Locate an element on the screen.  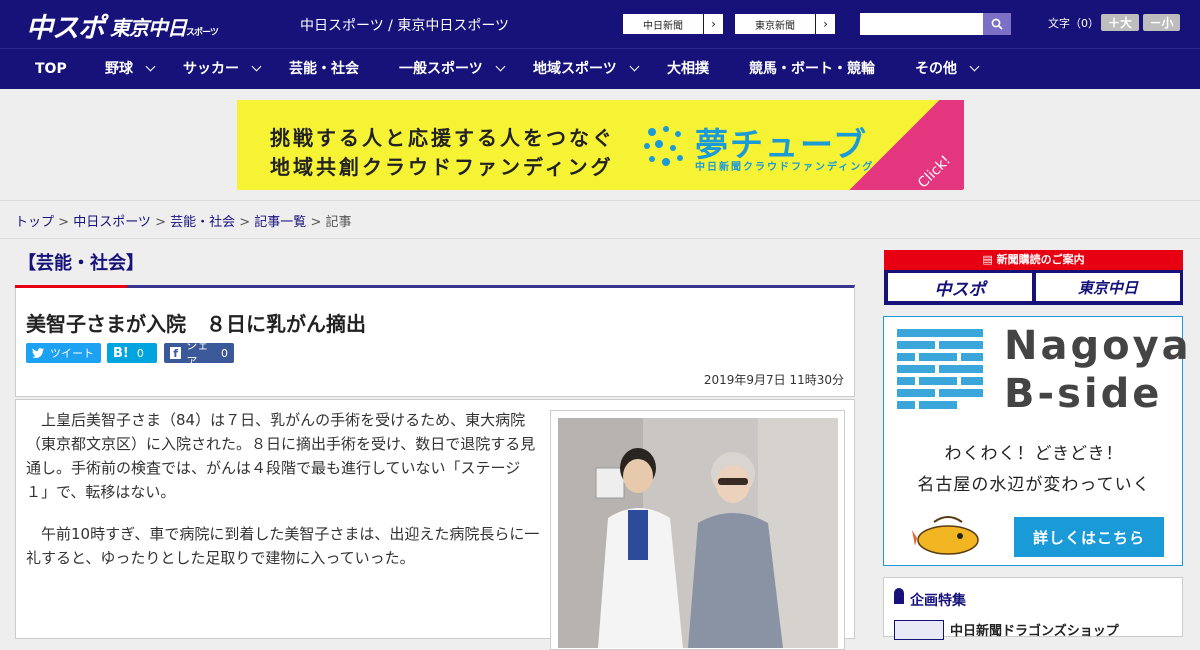
tokyo-chunichi-logo: 東京中日スポーツ is located at coordinates (164, 26).